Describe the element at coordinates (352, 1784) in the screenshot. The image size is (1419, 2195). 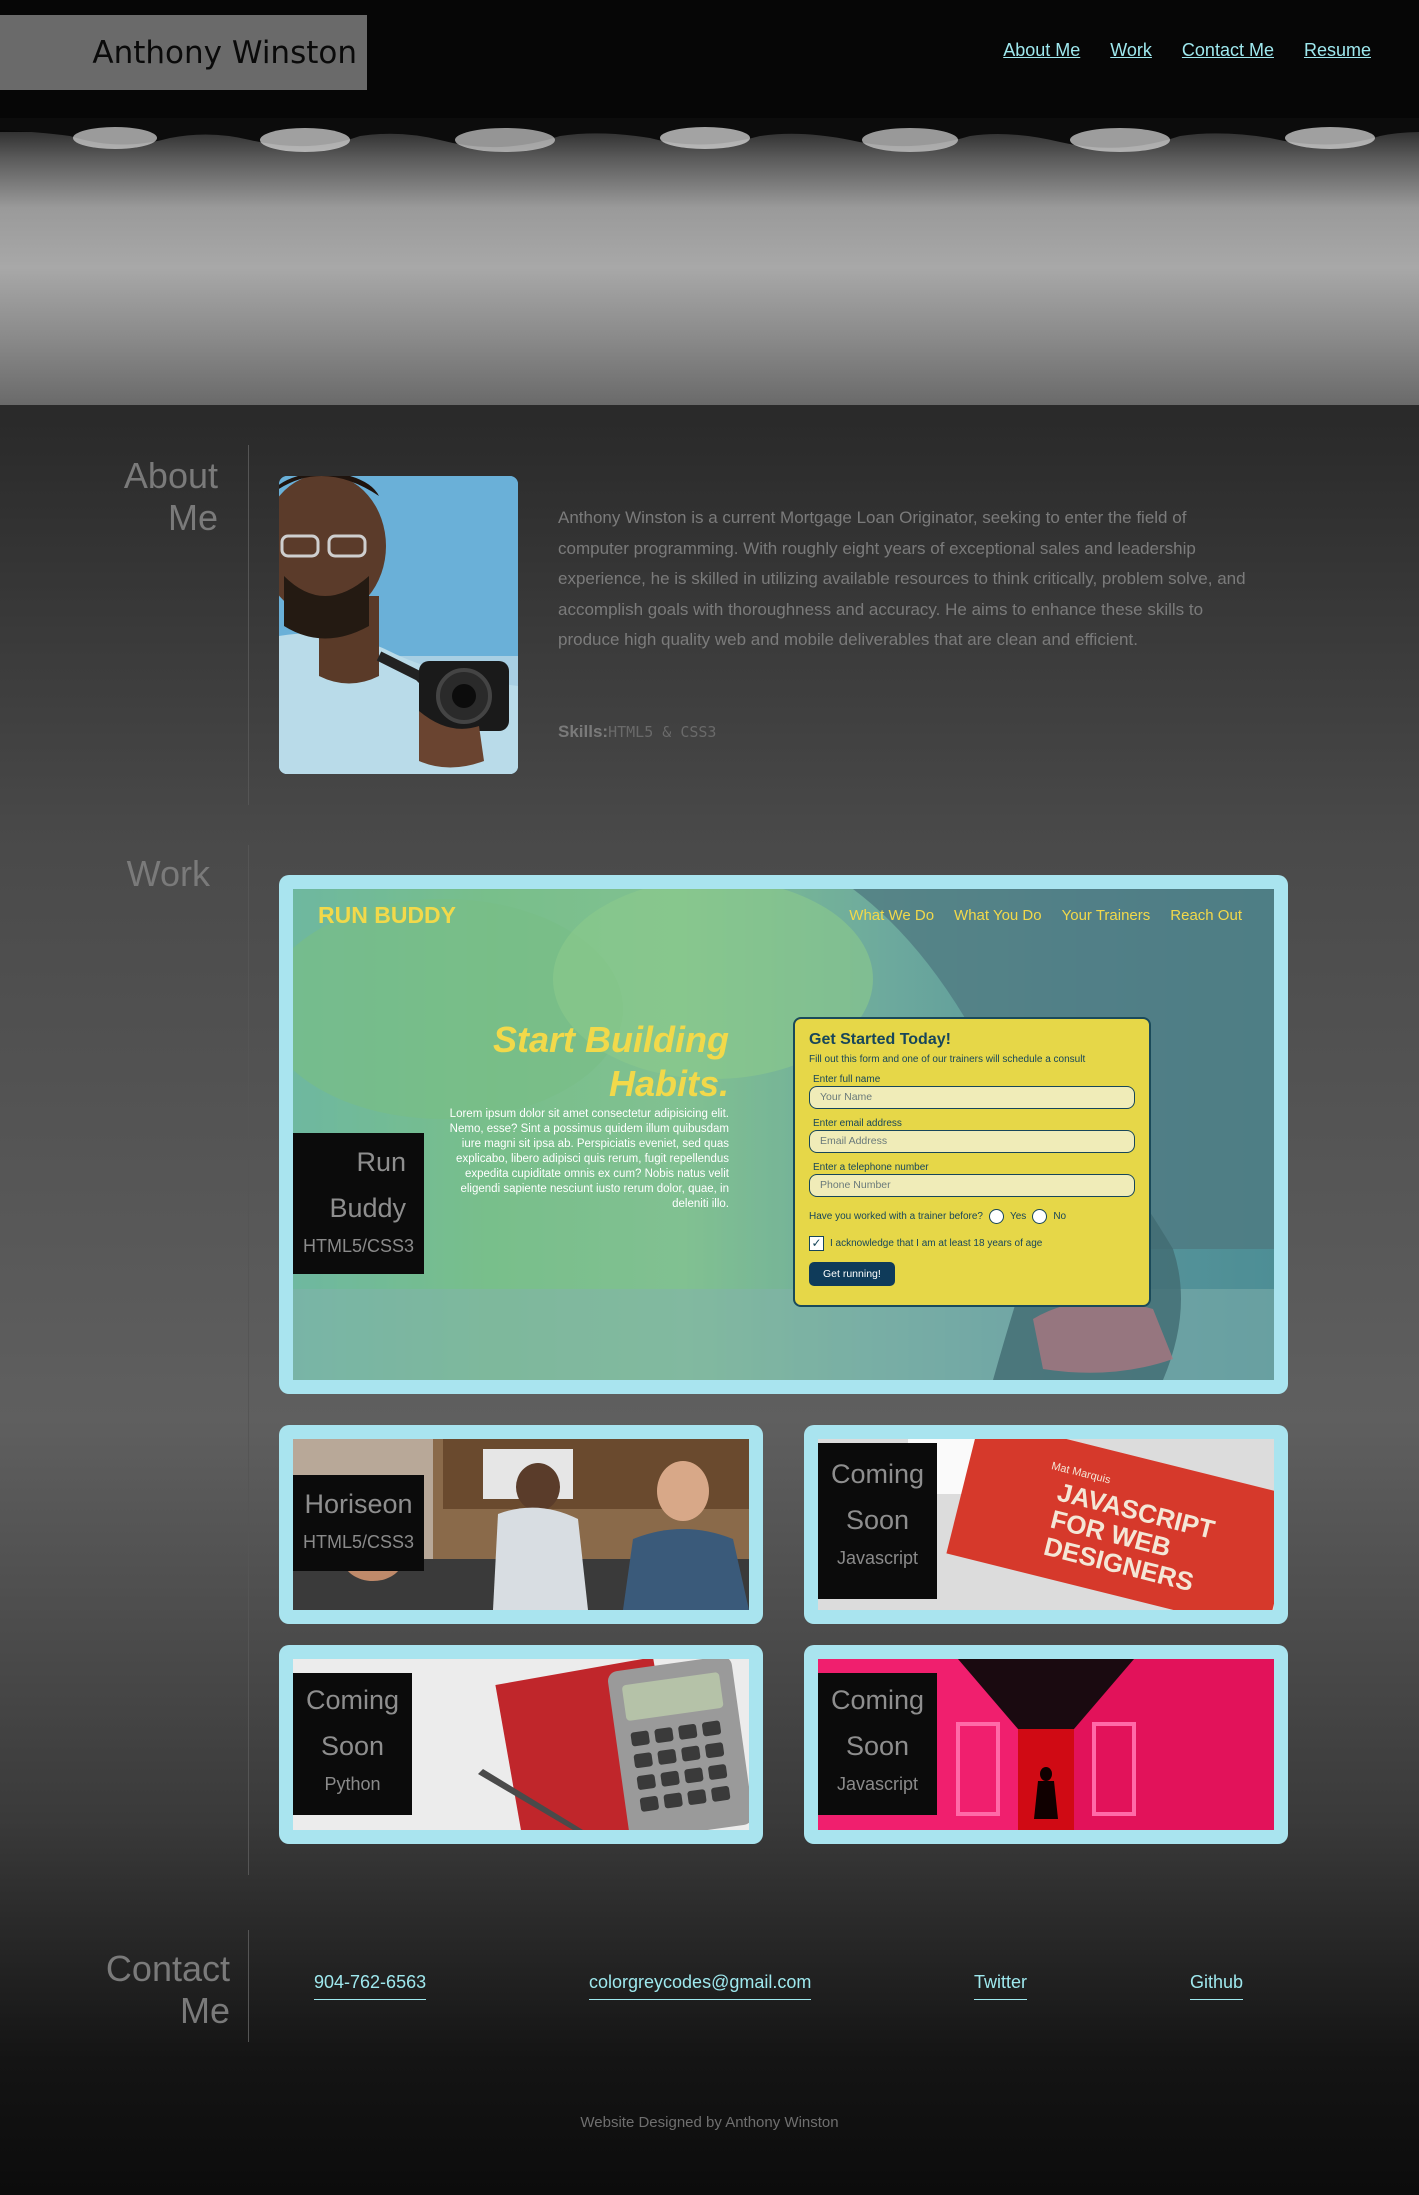
I see `project-tech: Python` at that location.